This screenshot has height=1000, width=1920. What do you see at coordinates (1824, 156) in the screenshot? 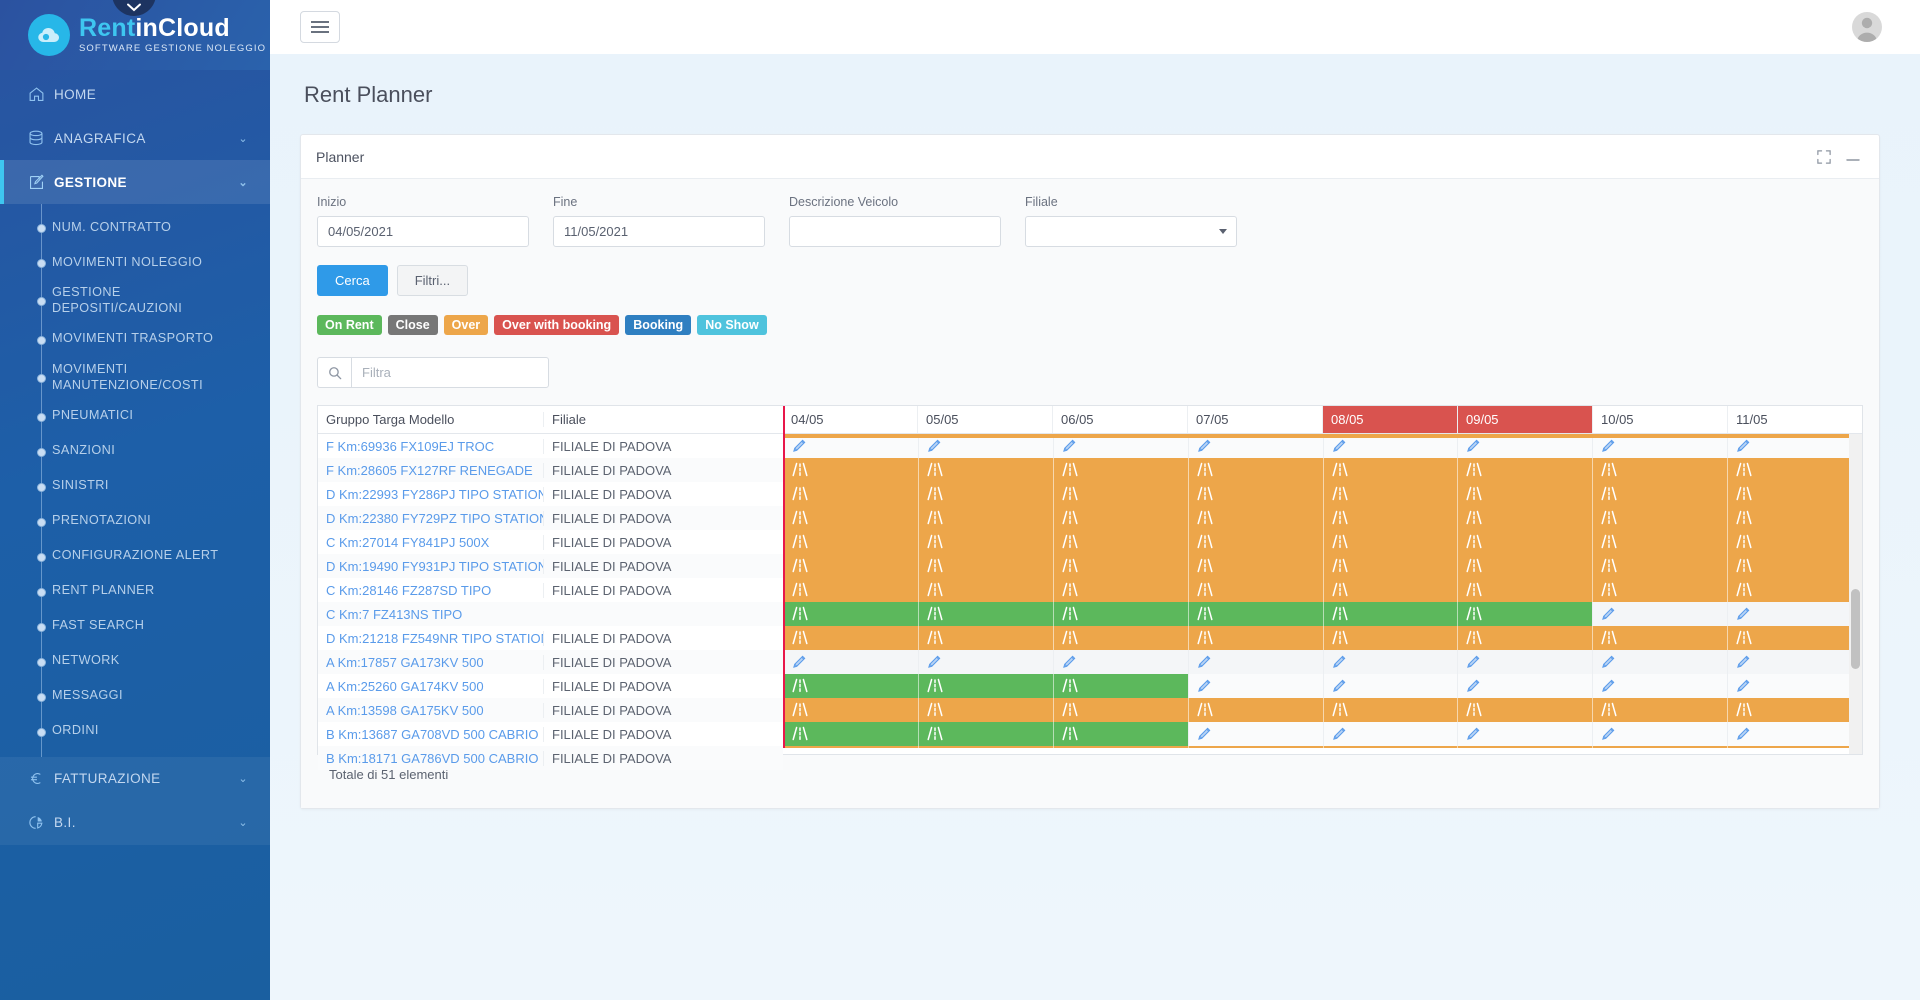
I see `expand-icon` at bounding box center [1824, 156].